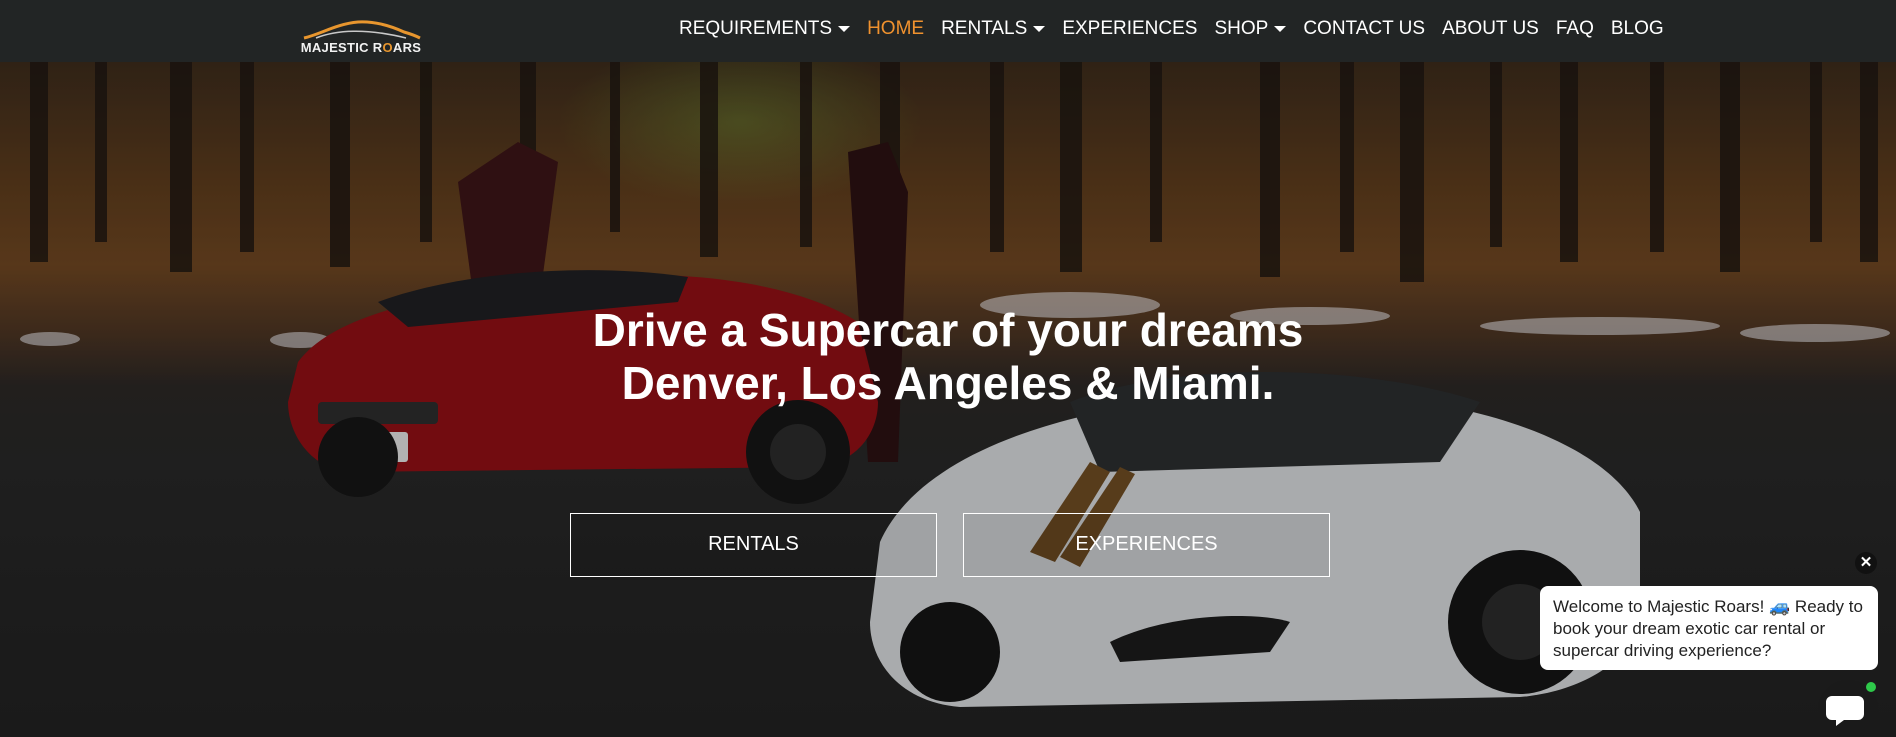 The height and width of the screenshot is (737, 1896). Describe the element at coordinates (1364, 29) in the screenshot. I see `nav-contact-us: CONTACT US` at that location.